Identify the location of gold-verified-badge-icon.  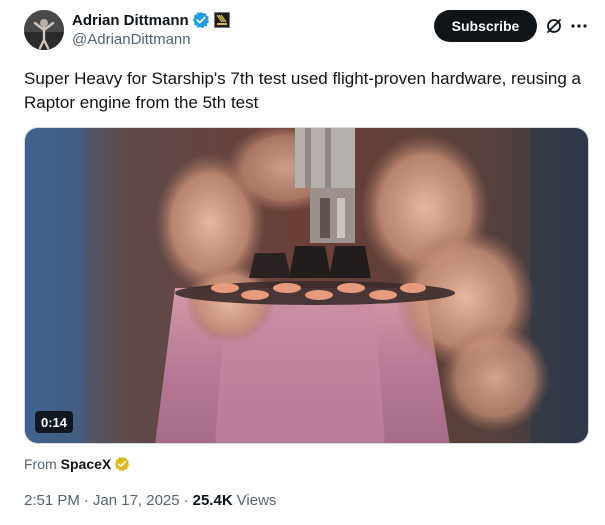
(122, 464).